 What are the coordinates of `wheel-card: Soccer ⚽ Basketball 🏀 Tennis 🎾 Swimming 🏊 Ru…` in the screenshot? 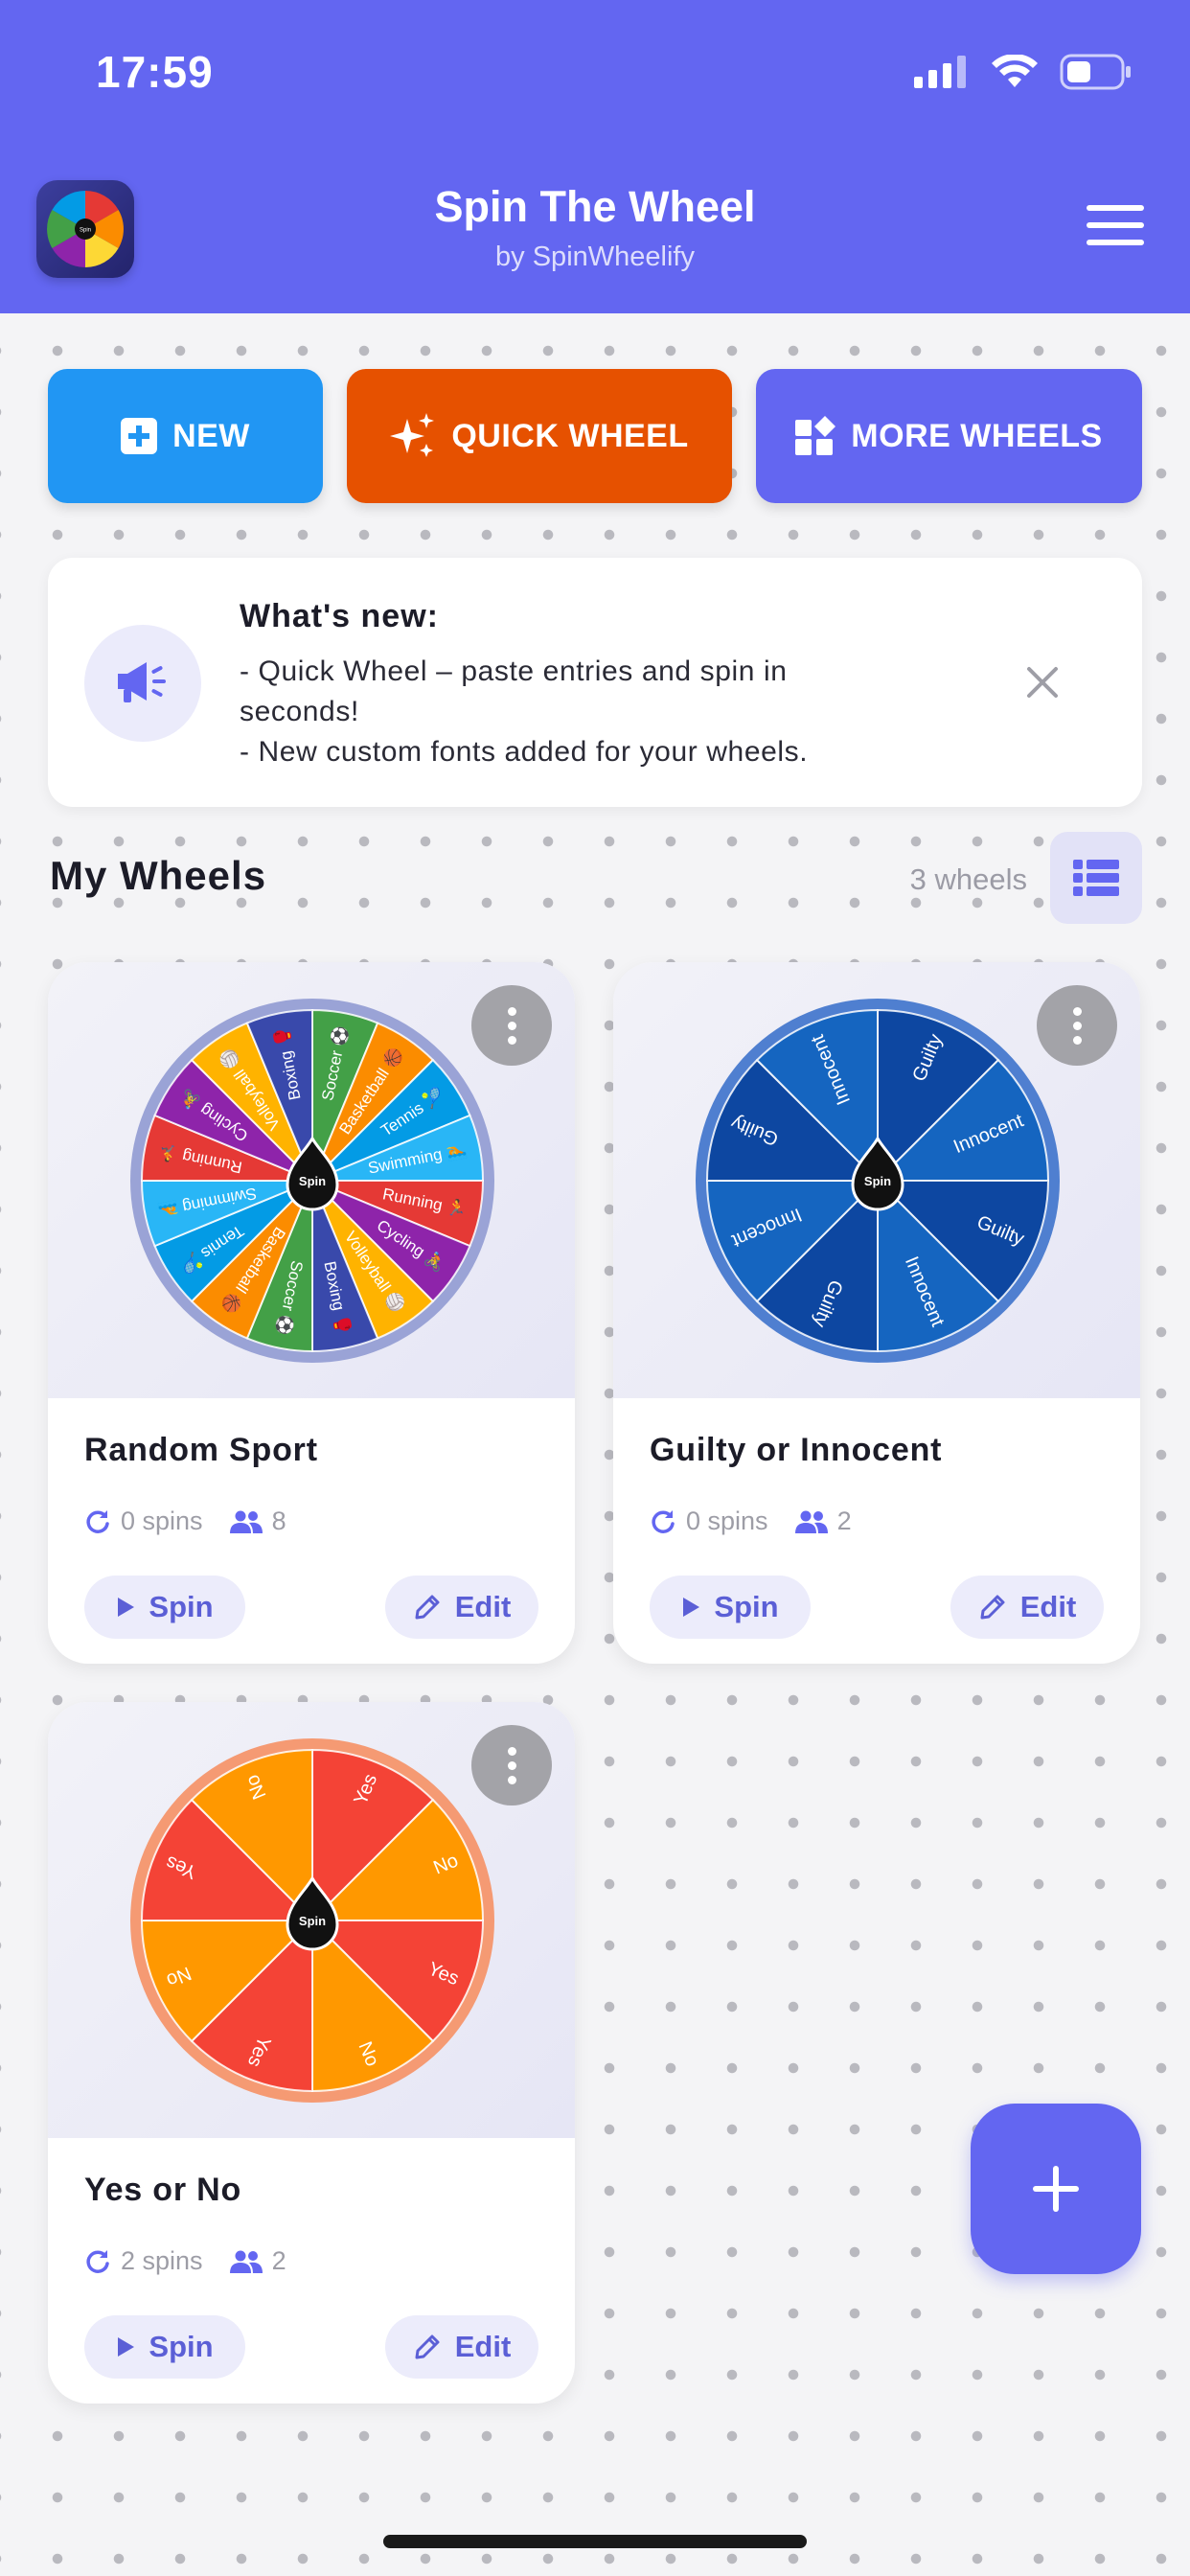 It's located at (311, 1313).